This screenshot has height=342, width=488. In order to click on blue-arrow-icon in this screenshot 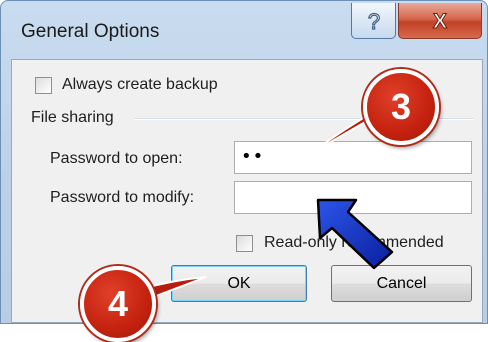, I will do `click(355, 234)`.